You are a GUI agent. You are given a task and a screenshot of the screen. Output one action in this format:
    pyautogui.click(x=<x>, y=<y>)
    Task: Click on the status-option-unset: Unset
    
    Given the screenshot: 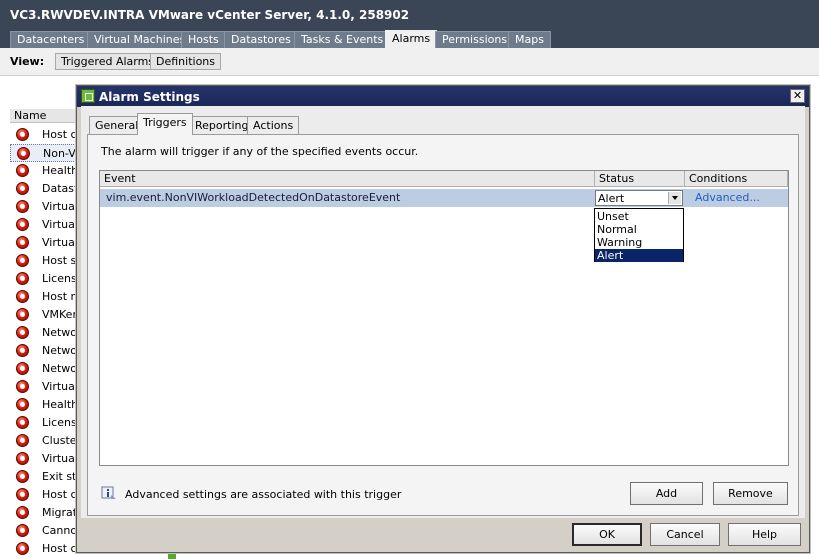 What is the action you would take?
    pyautogui.click(x=639, y=216)
    